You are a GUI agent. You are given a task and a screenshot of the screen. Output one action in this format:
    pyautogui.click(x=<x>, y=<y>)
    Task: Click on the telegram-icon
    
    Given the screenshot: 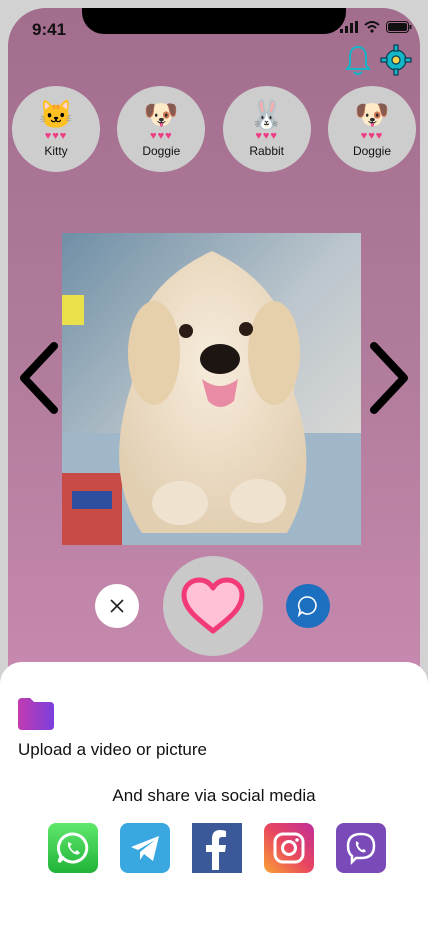 What is the action you would take?
    pyautogui.click(x=145, y=848)
    